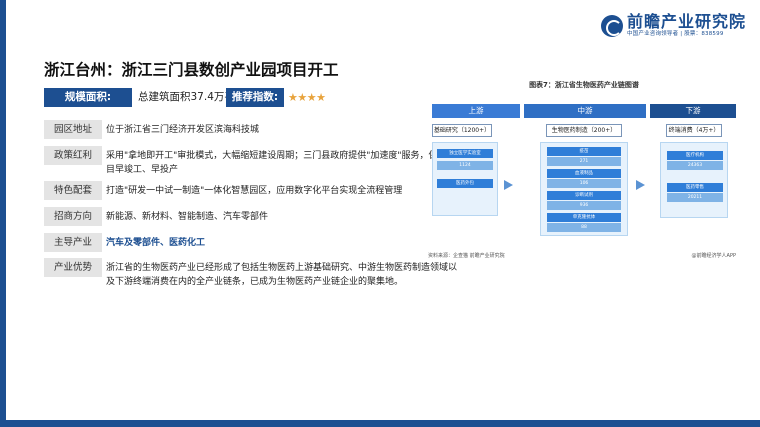 This screenshot has width=760, height=427. Describe the element at coordinates (694, 130) in the screenshot. I see `downstream-header: 终端消费（4万+）` at that location.